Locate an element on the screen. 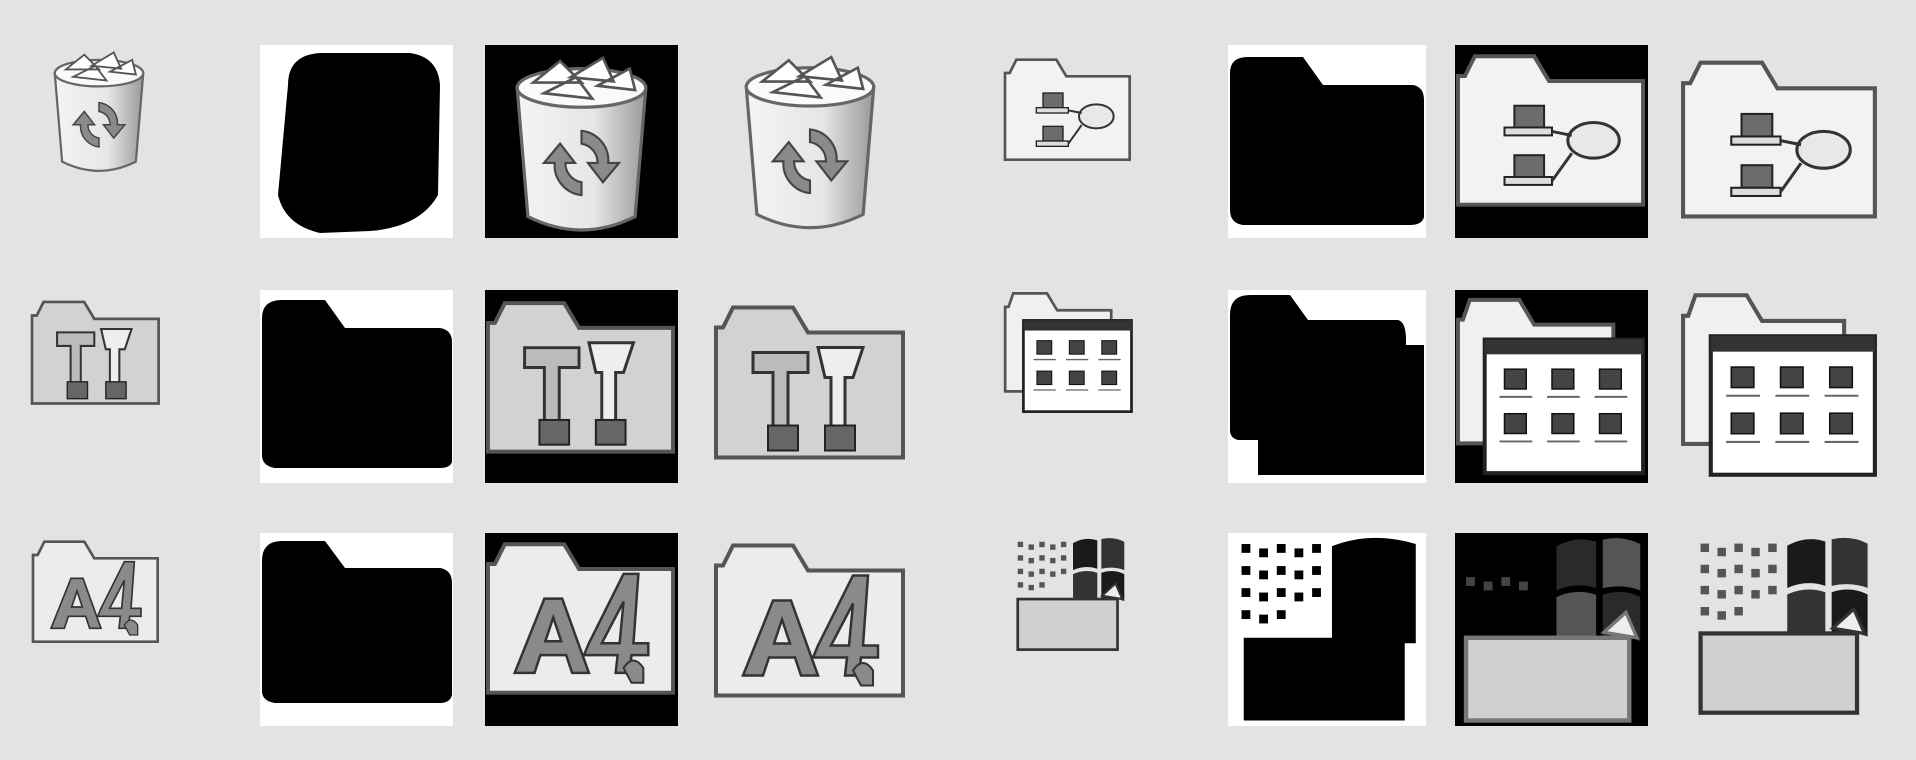 This screenshot has width=1916, height=760. recycle-bin-inverted-frame is located at coordinates (581, 141).